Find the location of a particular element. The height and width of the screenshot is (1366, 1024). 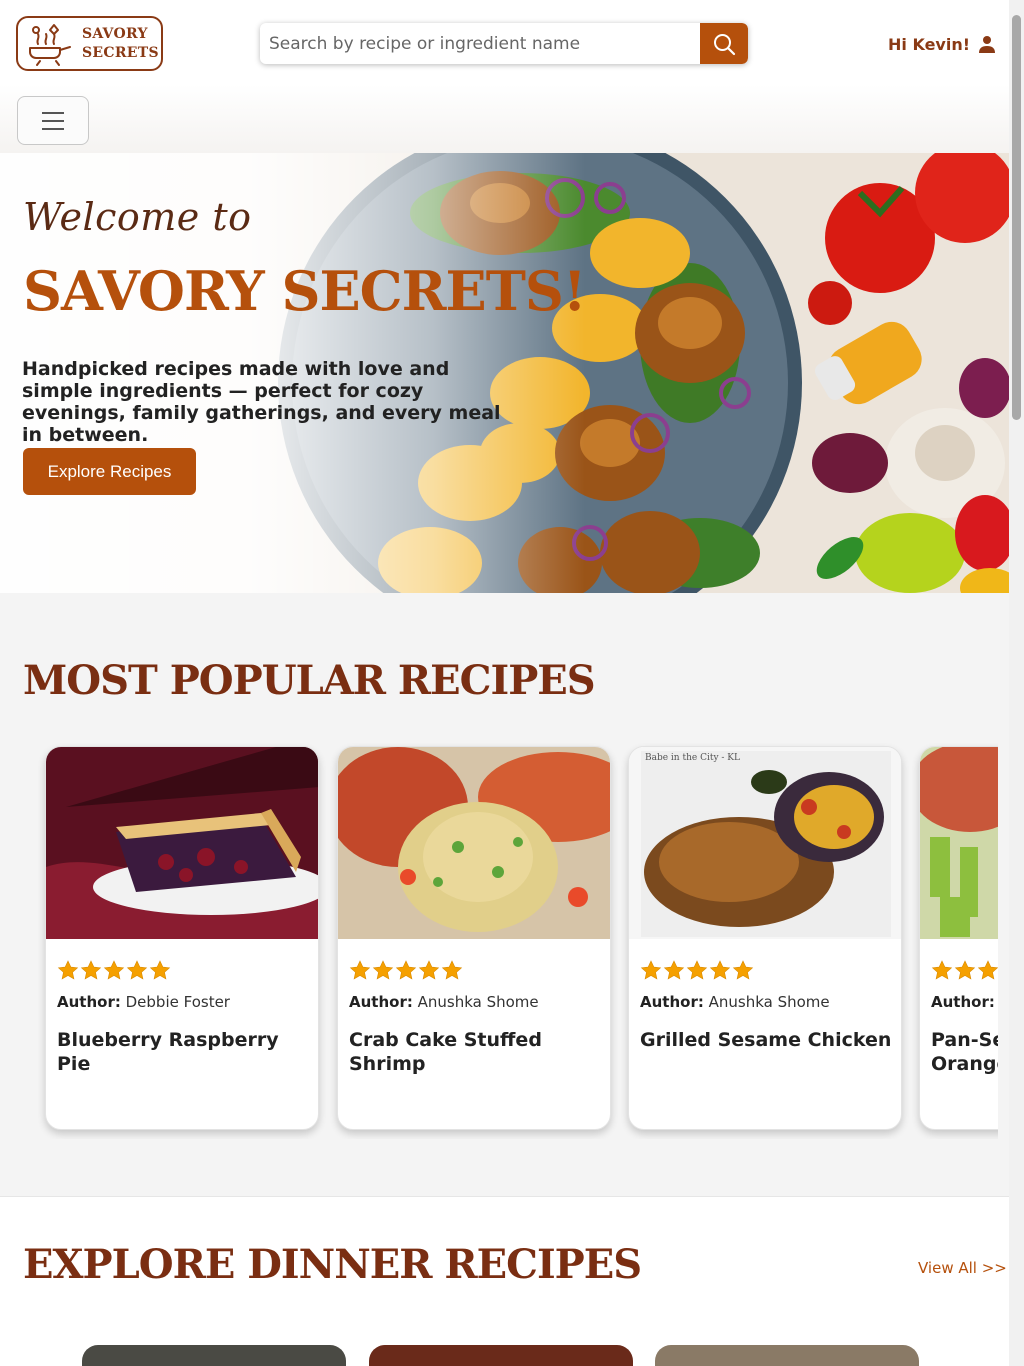

recipe-author: Author: D is located at coordinates (964, 1002).